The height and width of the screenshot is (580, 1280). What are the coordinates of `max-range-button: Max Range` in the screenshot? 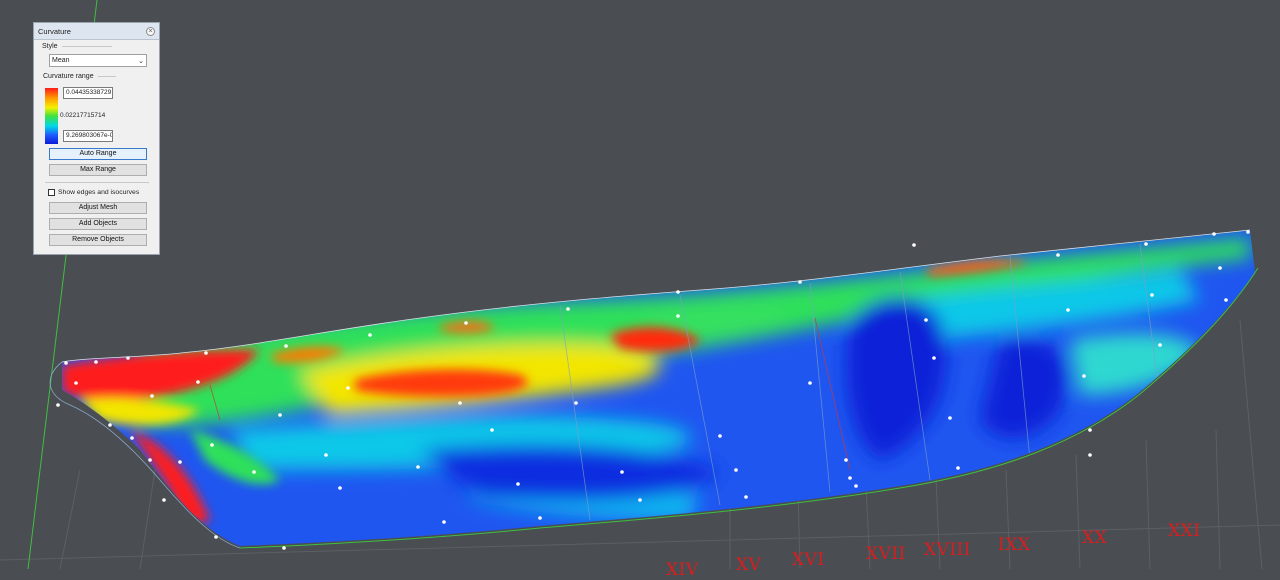 It's located at (98, 170).